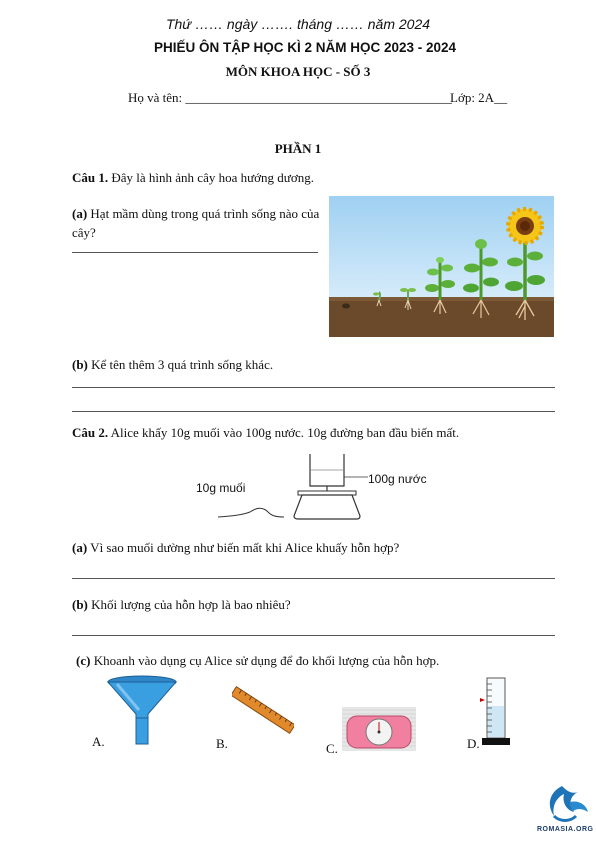  What do you see at coordinates (313, 635) in the screenshot?
I see `answer-line-2b` at bounding box center [313, 635].